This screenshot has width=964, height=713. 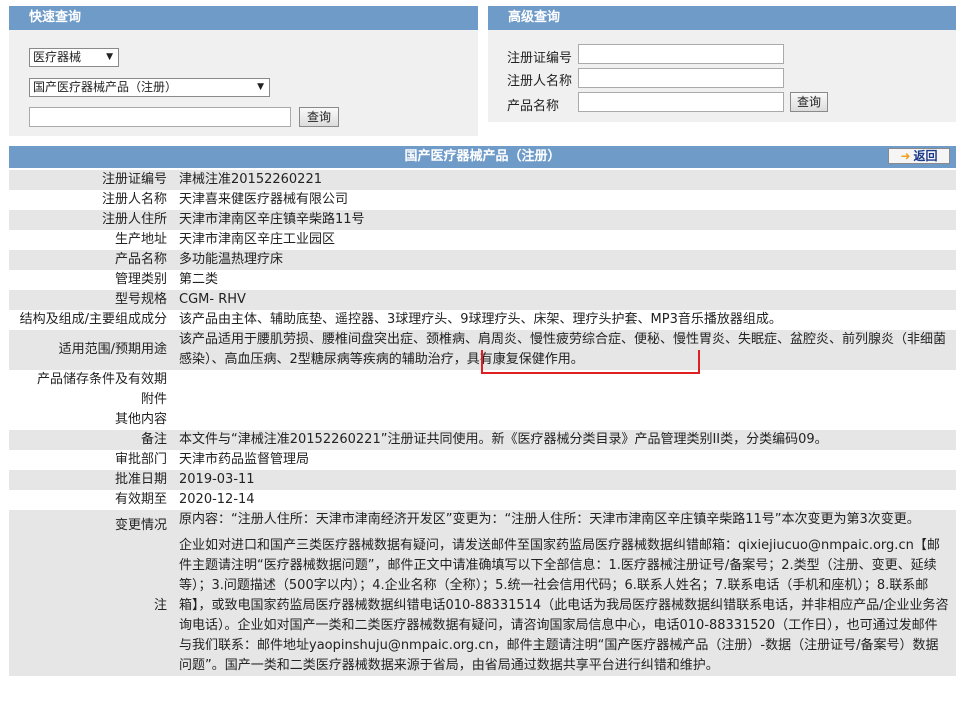 I want to click on table-row: 注册证编号 津械注准20152260221, so click(x=482, y=180).